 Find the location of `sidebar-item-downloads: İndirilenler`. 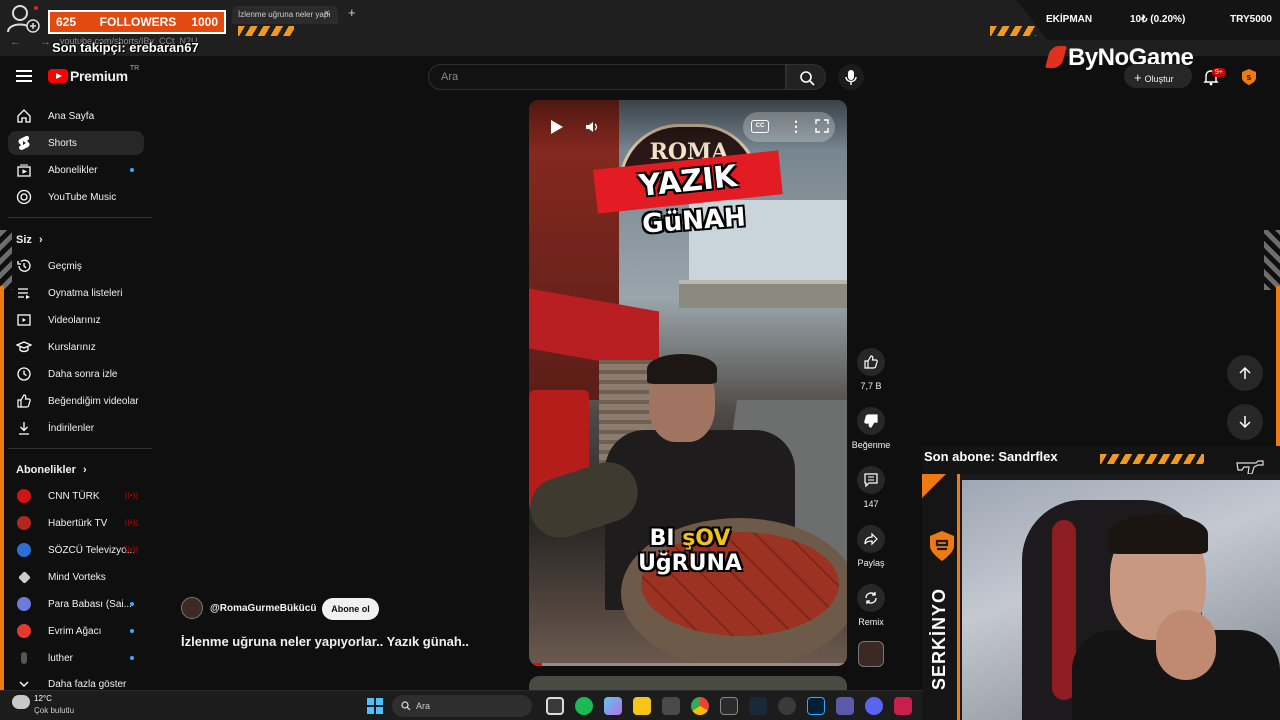

sidebar-item-downloads: İndirilenler is located at coordinates (76, 428).